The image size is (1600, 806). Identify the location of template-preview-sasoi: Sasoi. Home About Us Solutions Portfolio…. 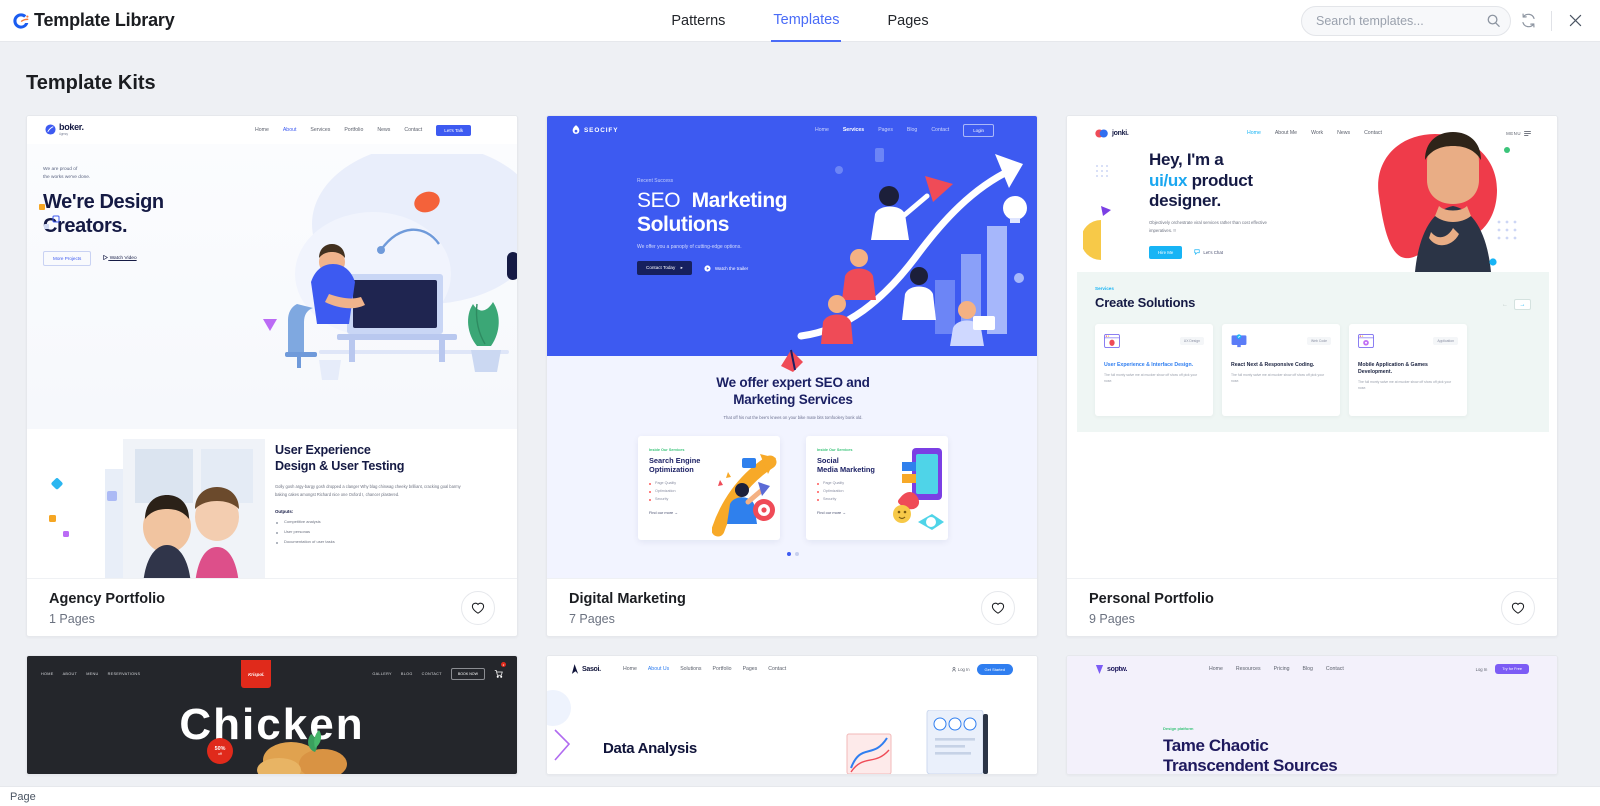
(792, 715).